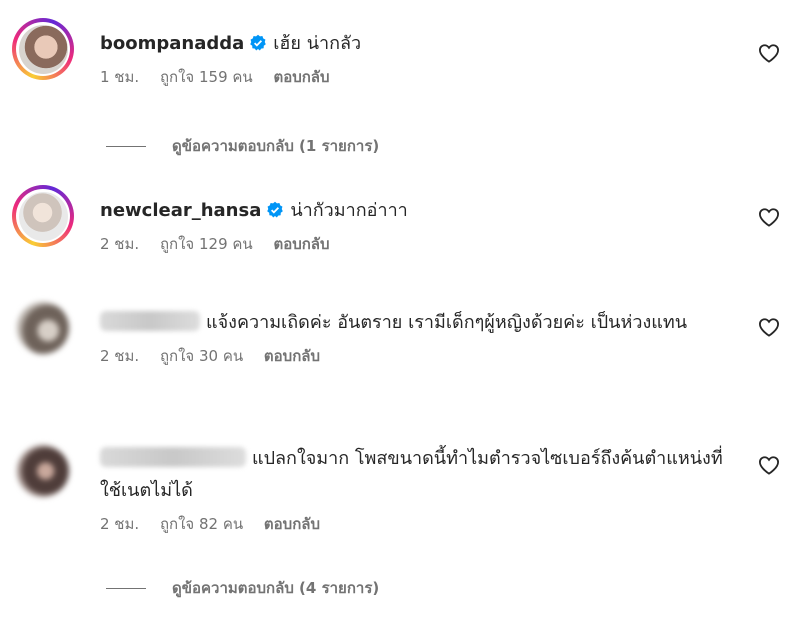  What do you see at coordinates (201, 356) in the screenshot?
I see `comment-likes: ถูกใจ 30 คน` at bounding box center [201, 356].